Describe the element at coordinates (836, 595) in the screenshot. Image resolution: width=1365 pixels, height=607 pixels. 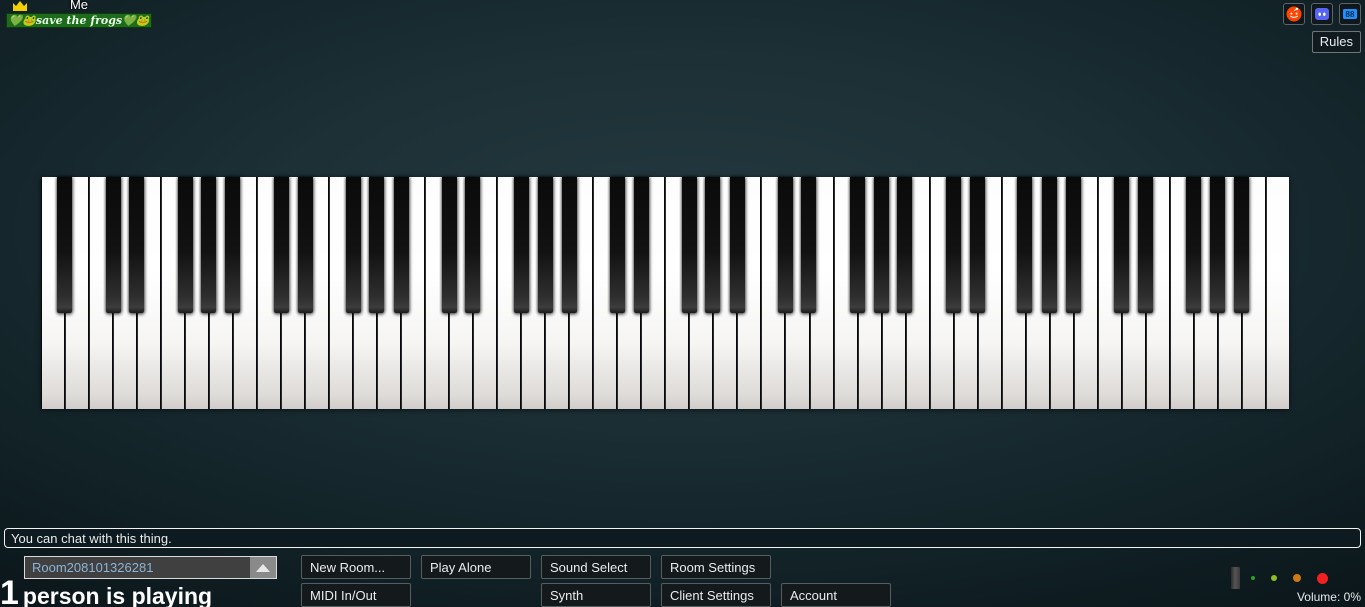
I see `account-button: Account` at that location.